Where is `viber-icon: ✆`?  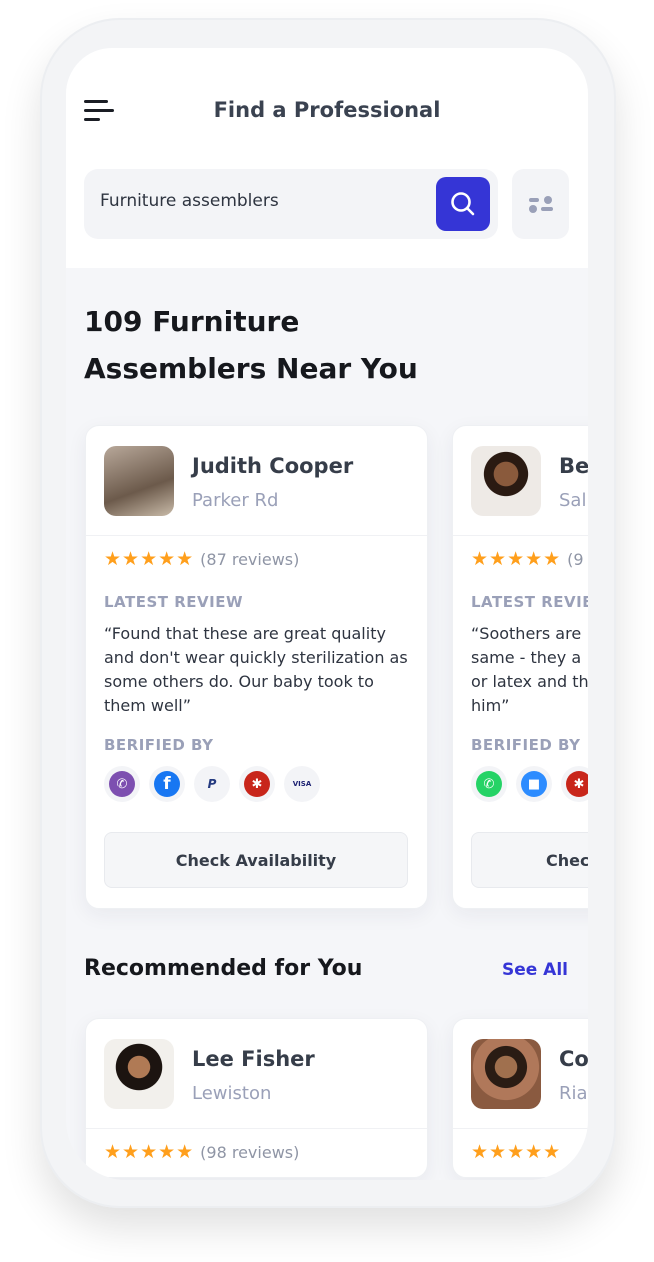
viber-icon: ✆ is located at coordinates (122, 784).